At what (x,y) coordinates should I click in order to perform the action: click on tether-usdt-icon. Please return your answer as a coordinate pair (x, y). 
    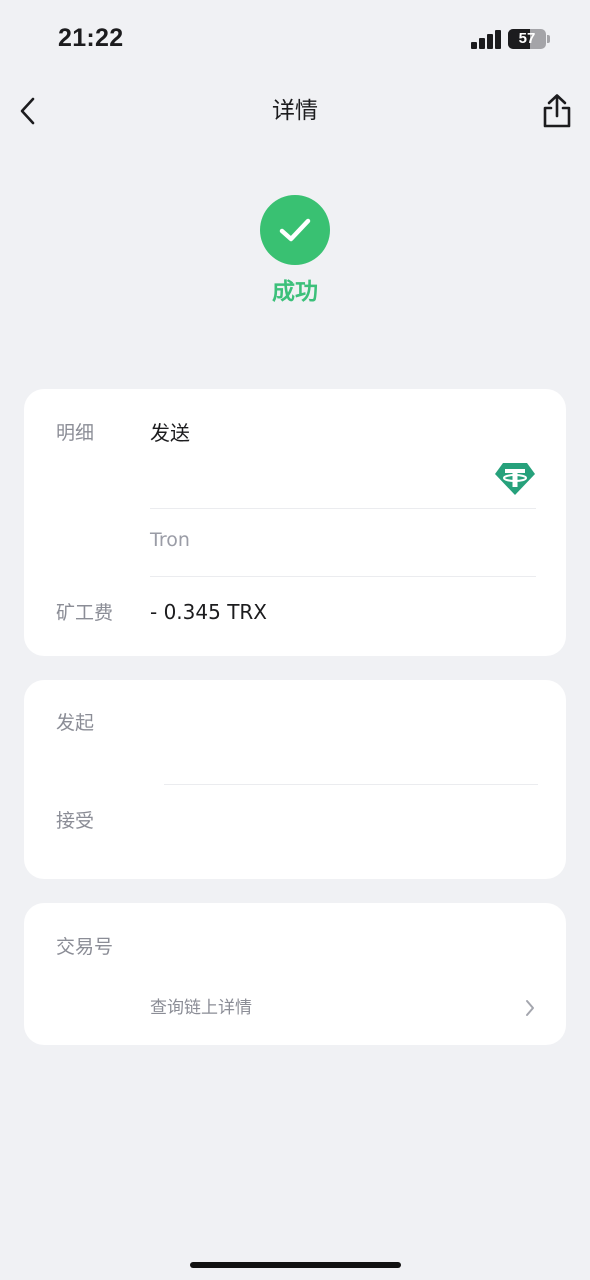
    Looking at the image, I should click on (515, 479).